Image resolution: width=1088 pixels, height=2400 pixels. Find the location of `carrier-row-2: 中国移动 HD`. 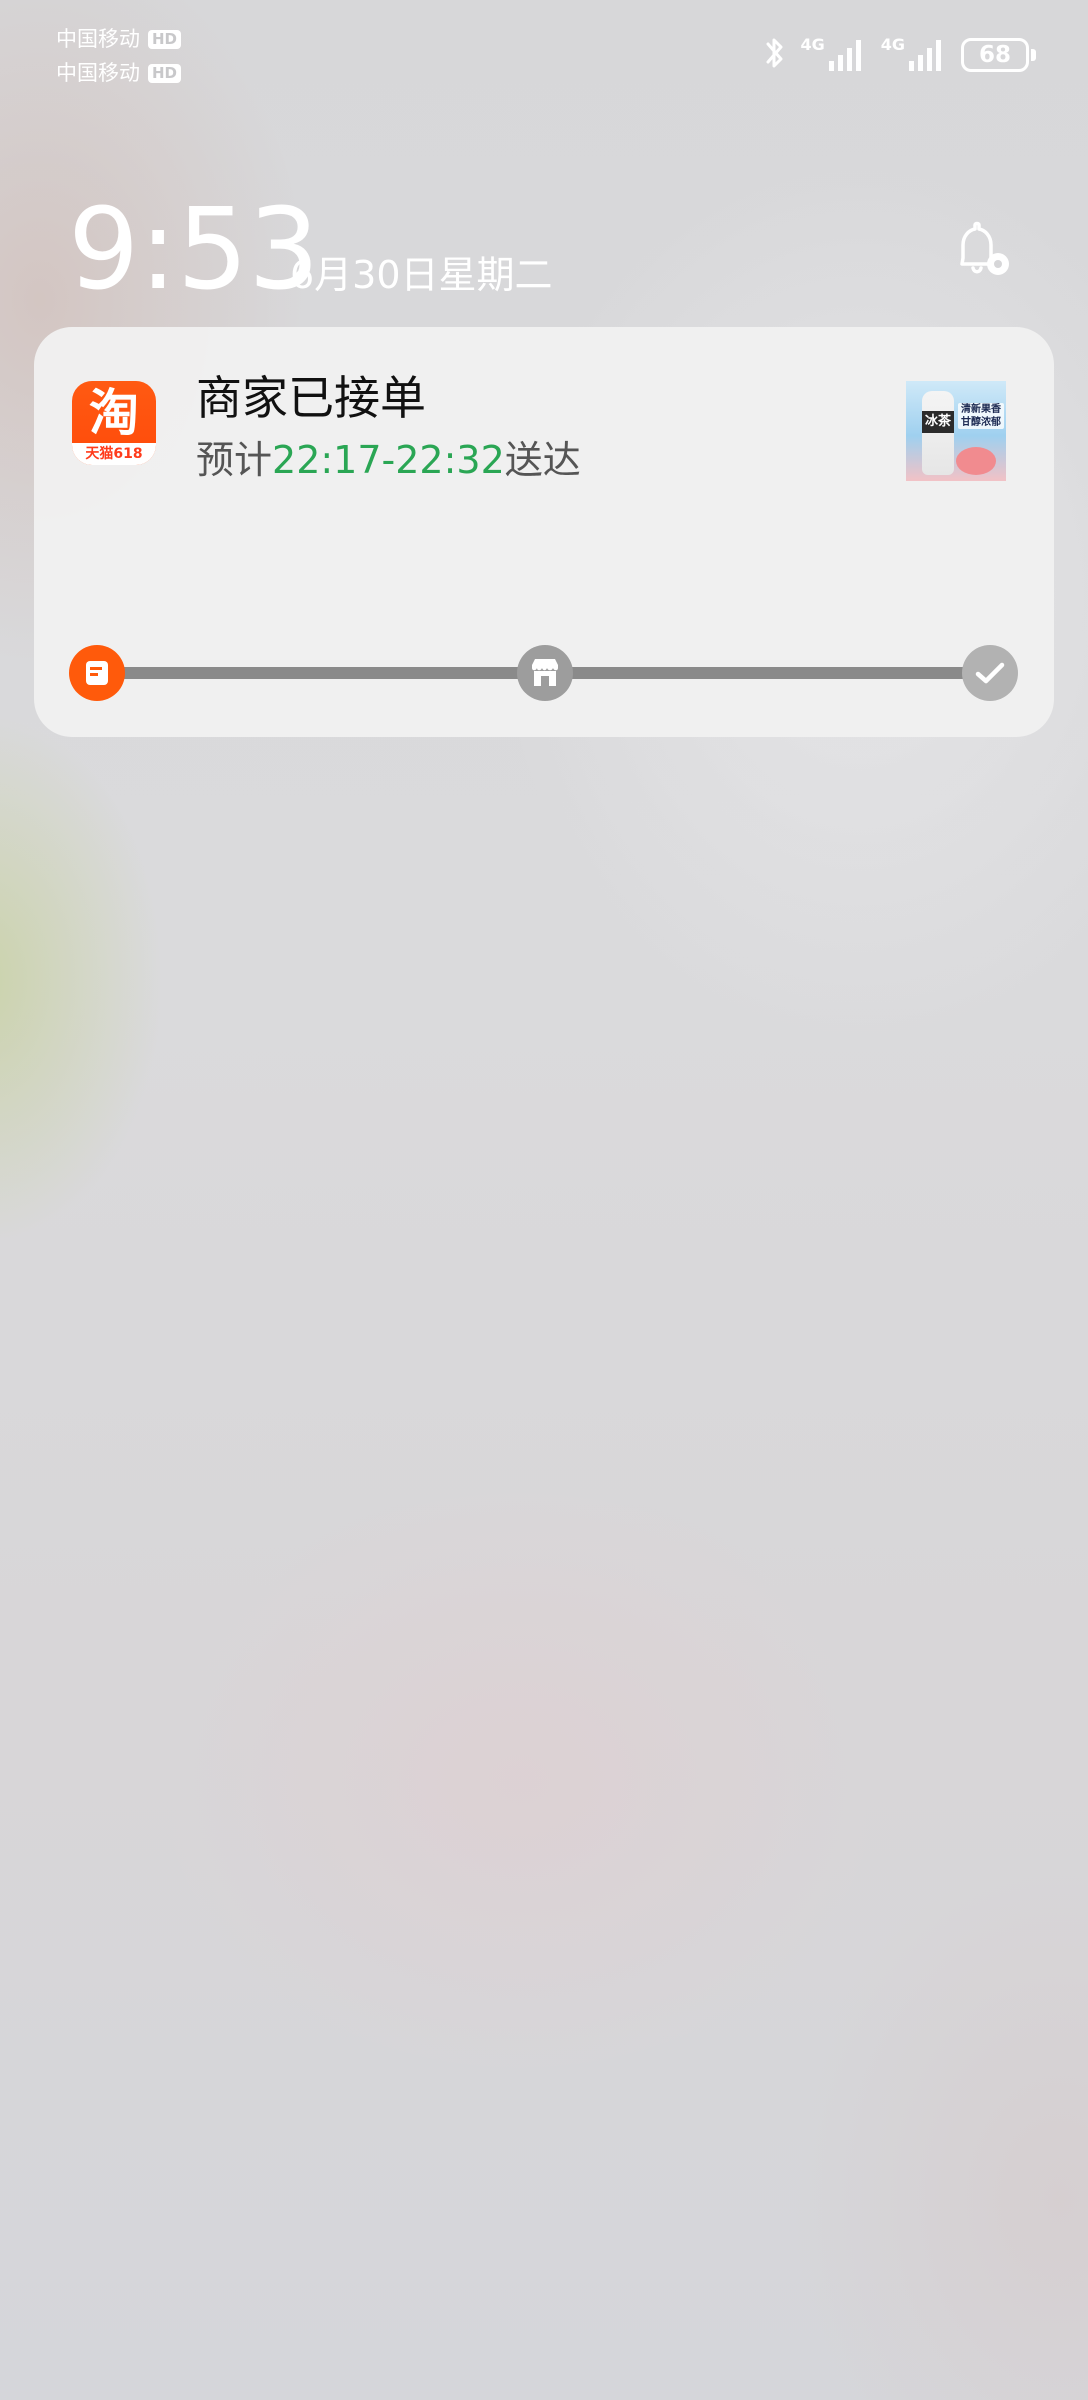

carrier-row-2: 中国移动 HD is located at coordinates (119, 73).